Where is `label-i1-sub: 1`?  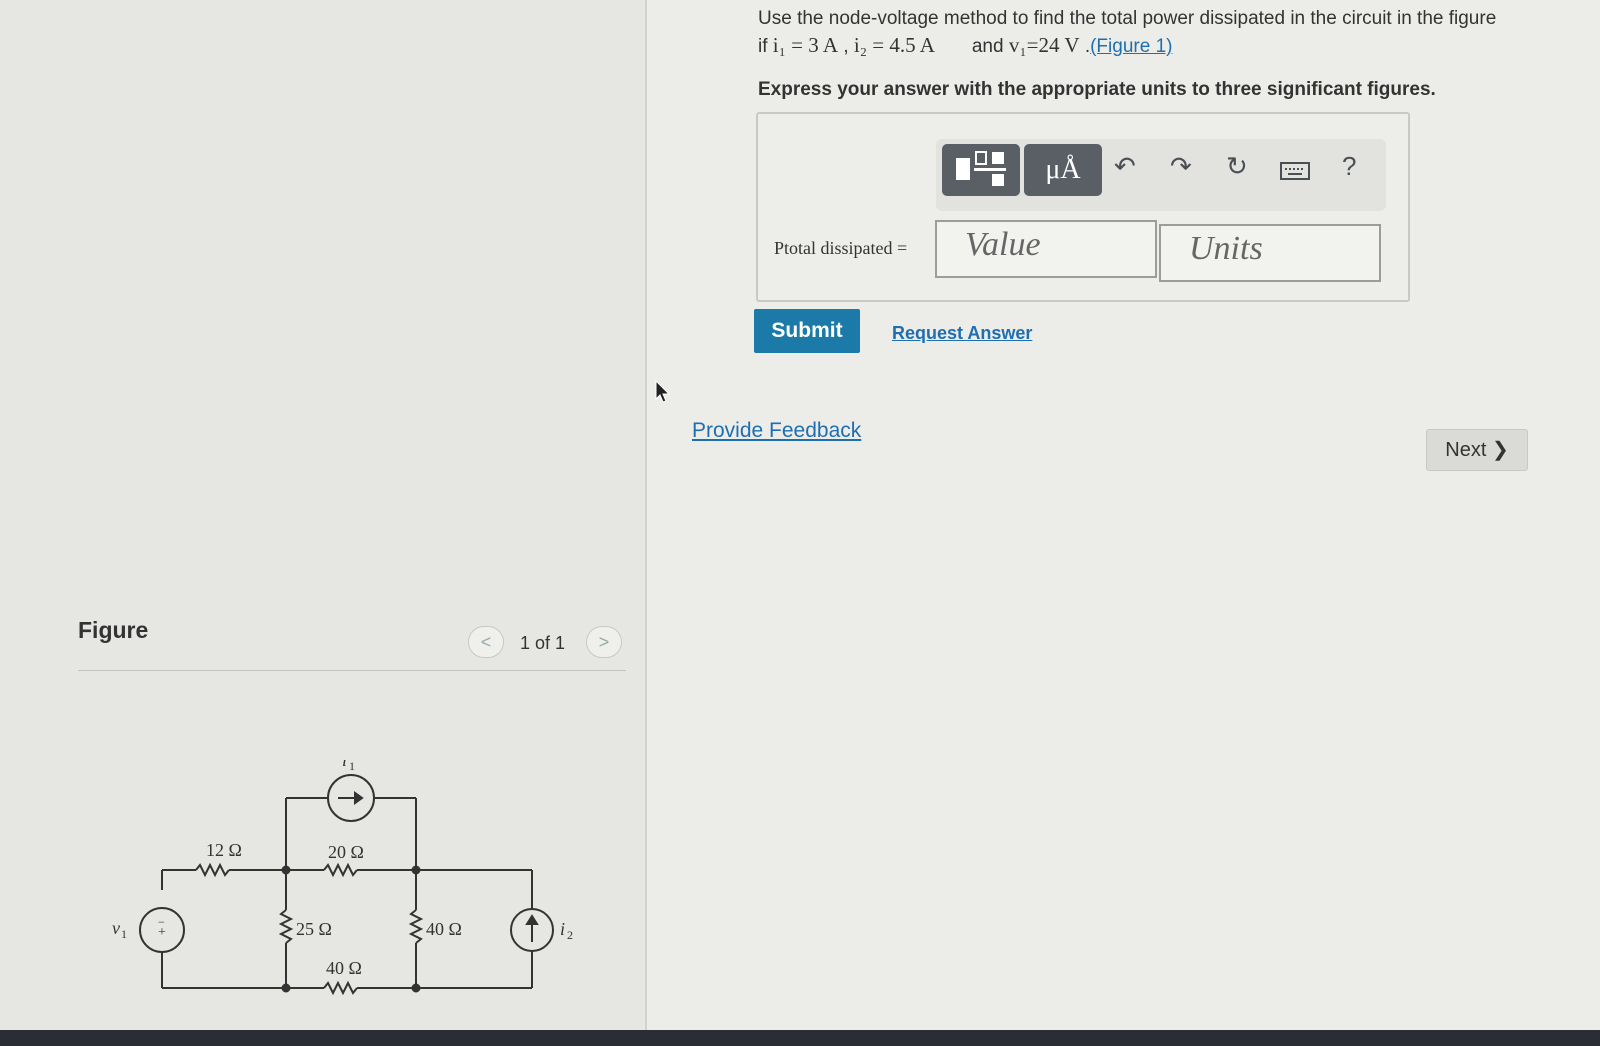
label-i1-sub: 1 is located at coordinates (352, 766).